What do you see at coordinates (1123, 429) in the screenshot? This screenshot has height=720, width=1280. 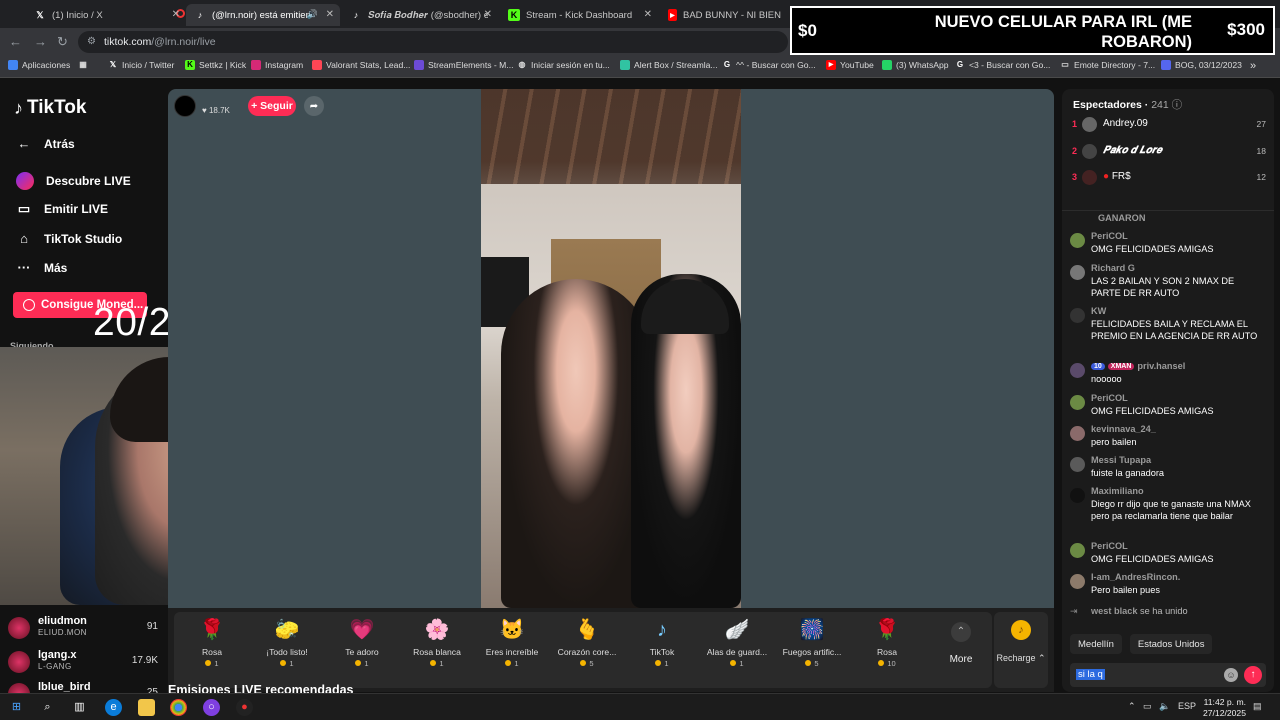 I see `chat-username: kevinnava_24_` at bounding box center [1123, 429].